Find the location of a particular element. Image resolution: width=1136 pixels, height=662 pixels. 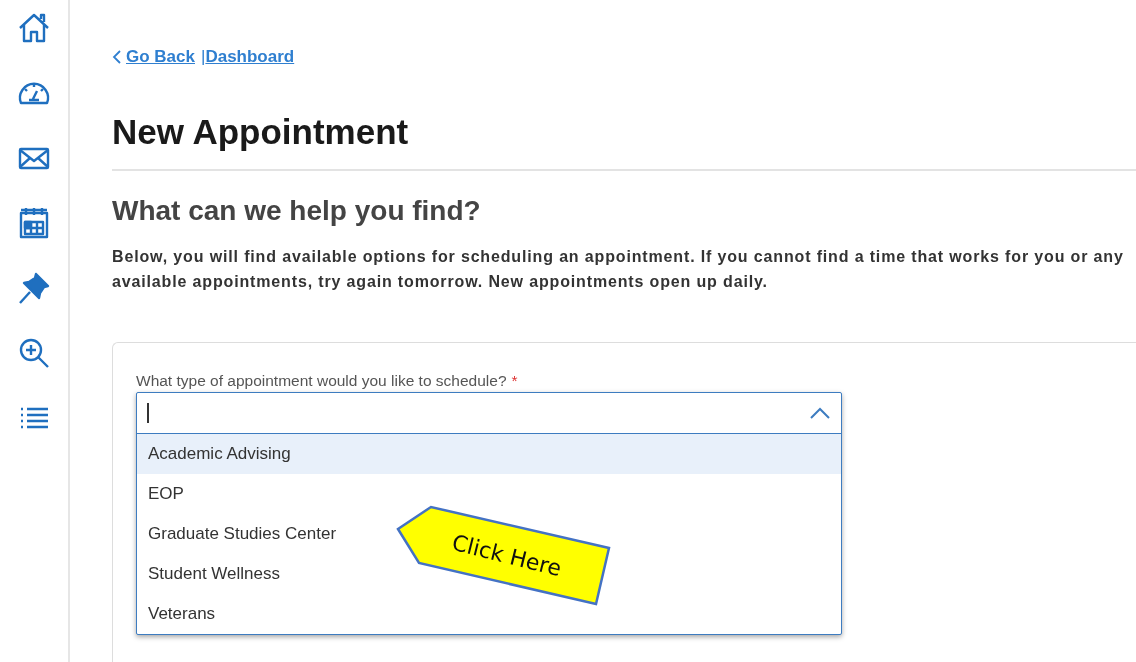

page-title: New Appointment is located at coordinates (261, 132).